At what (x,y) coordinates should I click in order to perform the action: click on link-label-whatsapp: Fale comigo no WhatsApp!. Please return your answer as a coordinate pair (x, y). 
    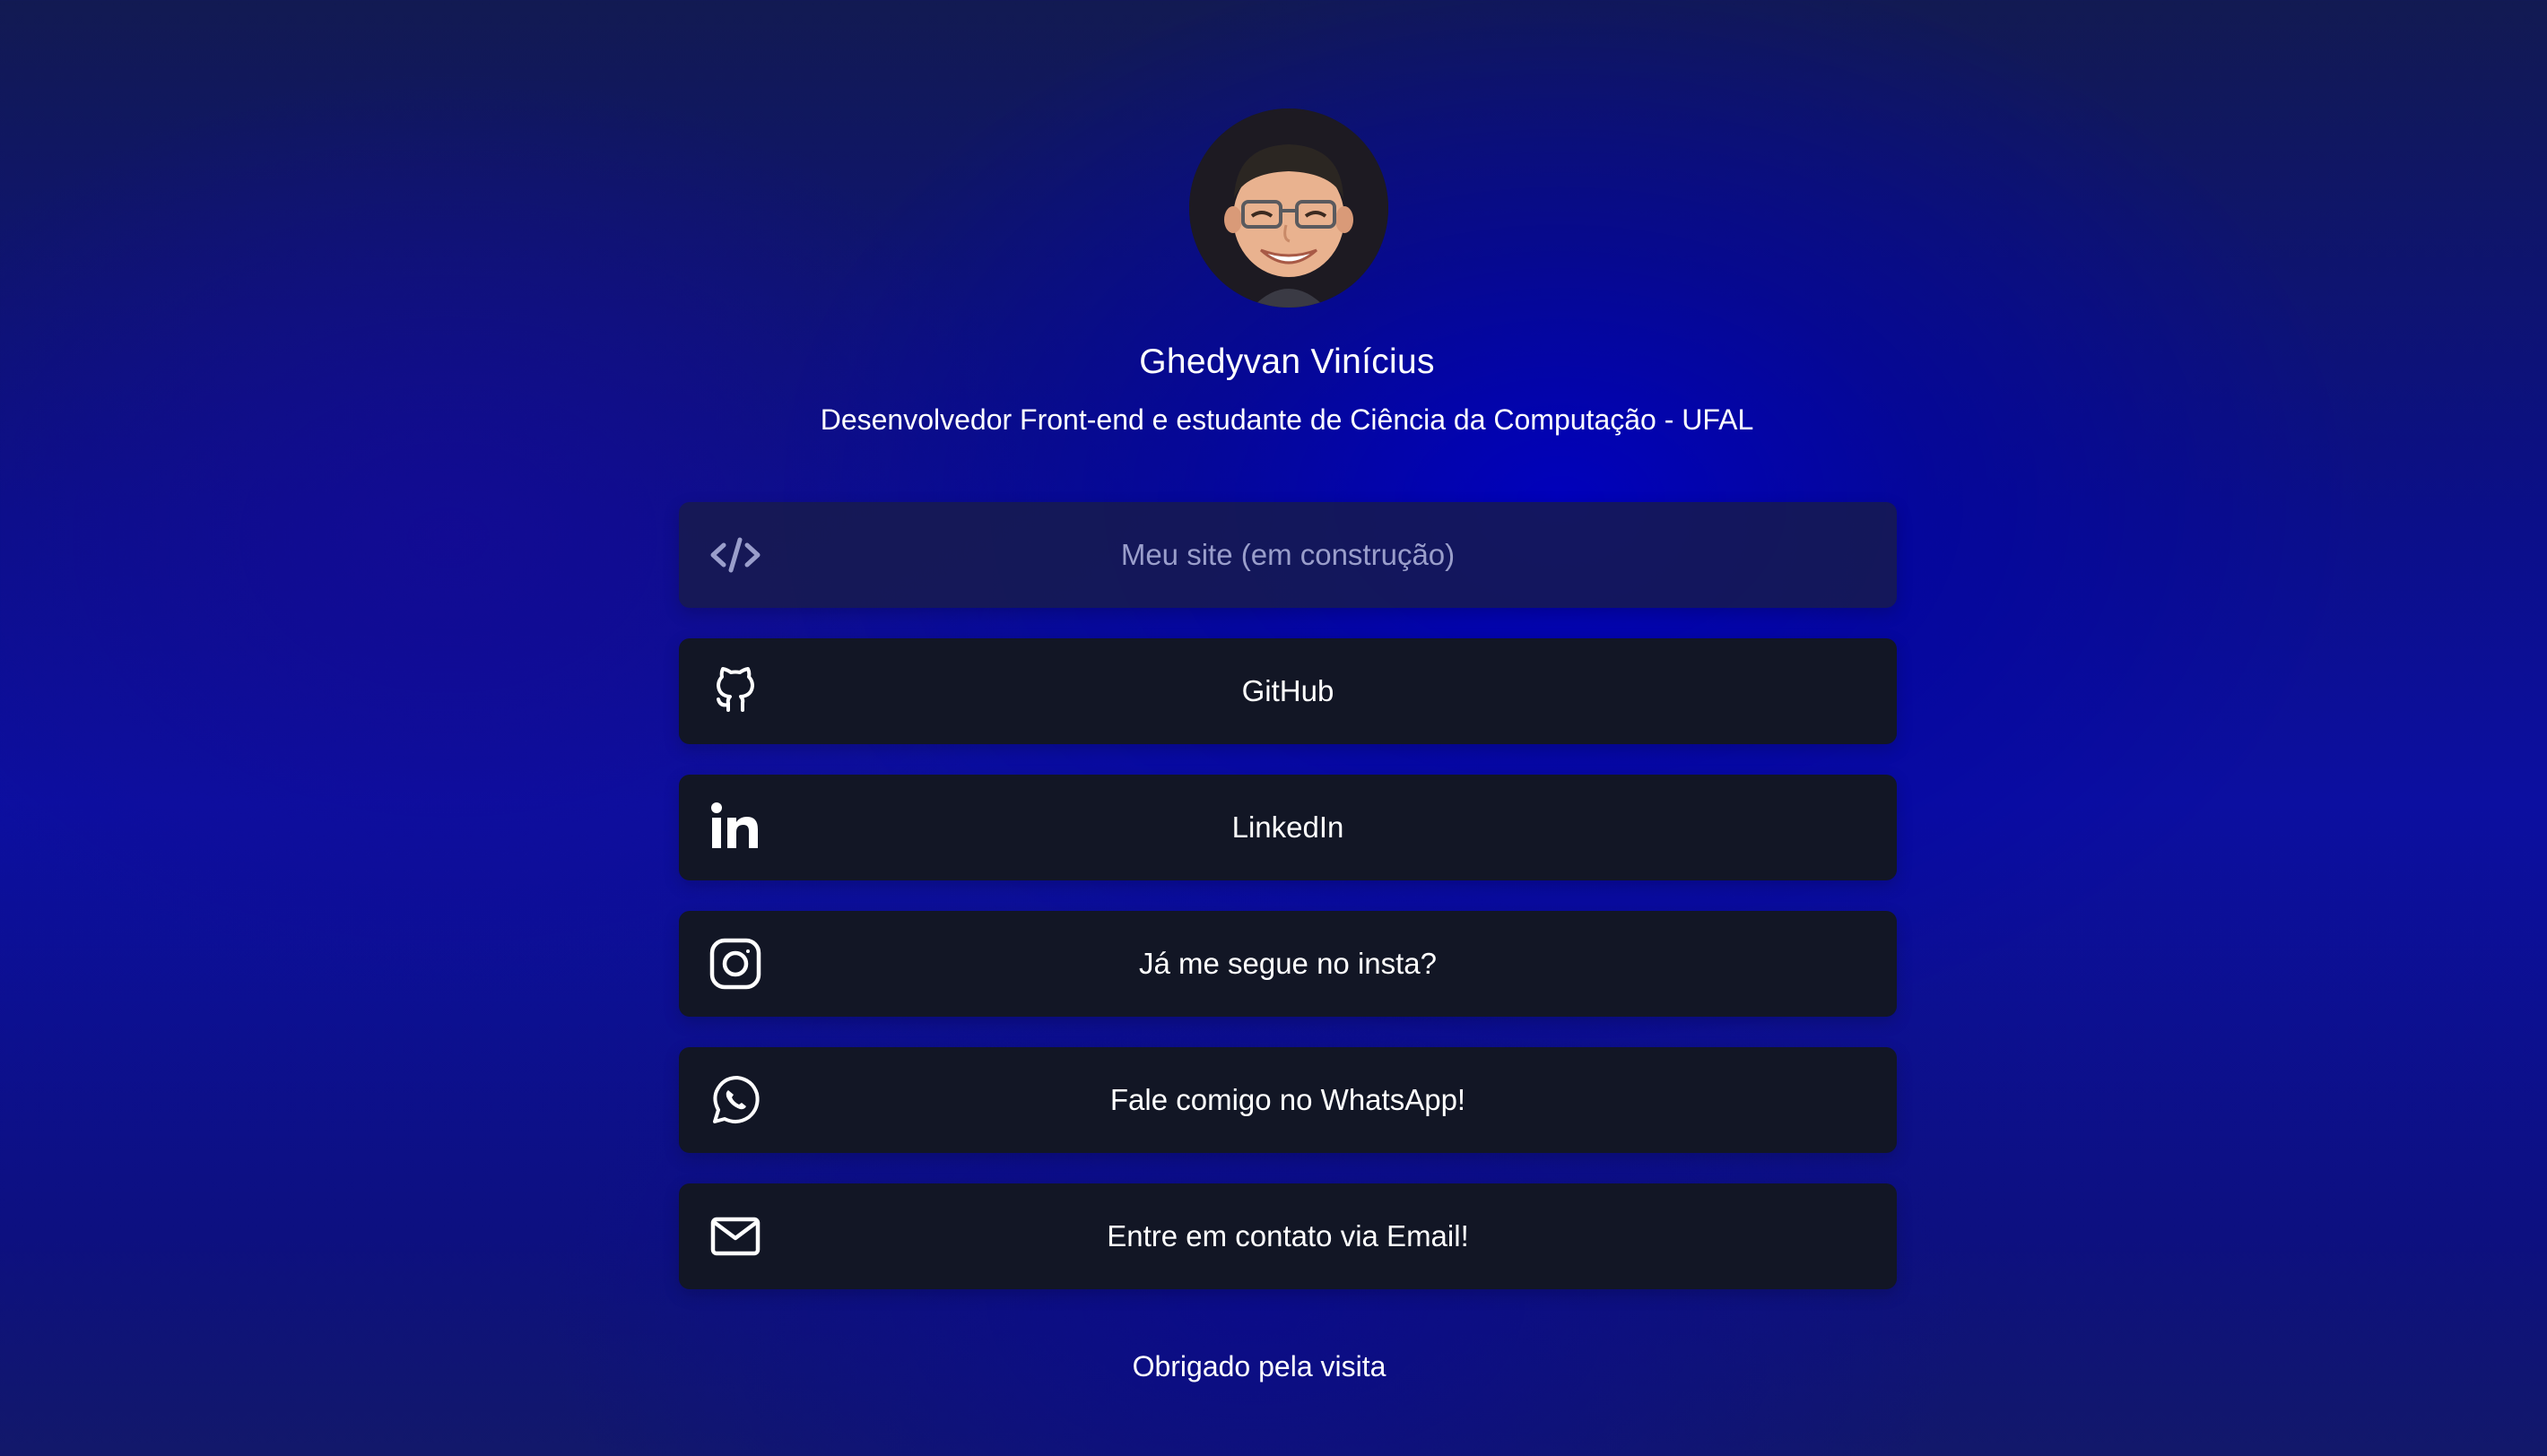
    Looking at the image, I should click on (1287, 1100).